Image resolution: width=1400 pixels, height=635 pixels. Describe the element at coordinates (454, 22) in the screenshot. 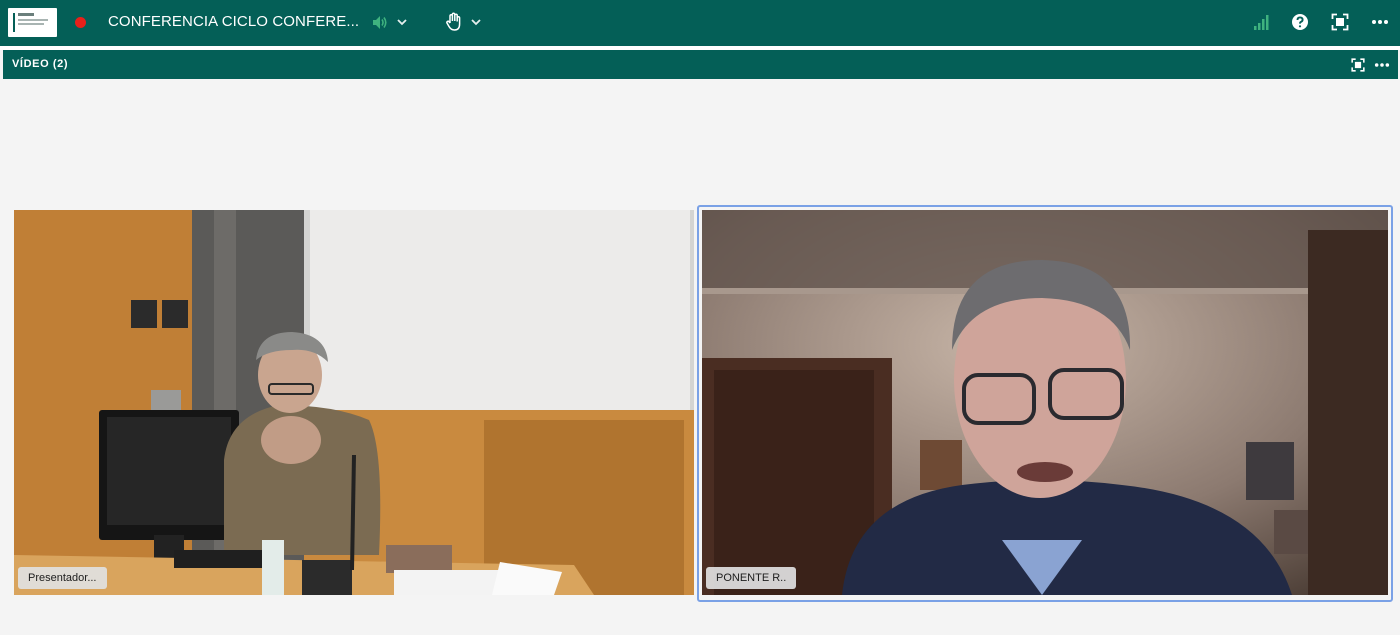

I see `raise-hand-icon` at that location.